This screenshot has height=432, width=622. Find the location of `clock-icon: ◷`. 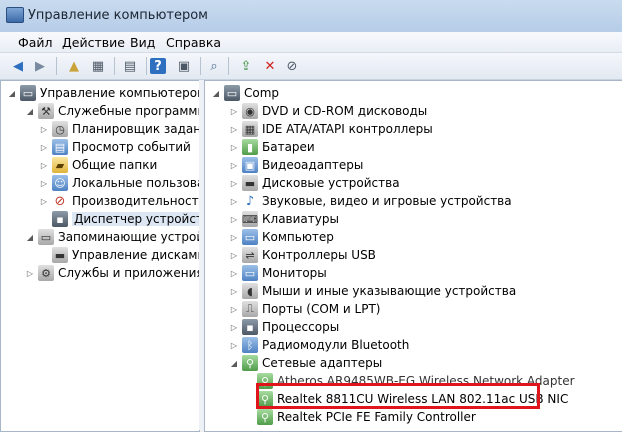

clock-icon: ◷ is located at coordinates (60, 129).